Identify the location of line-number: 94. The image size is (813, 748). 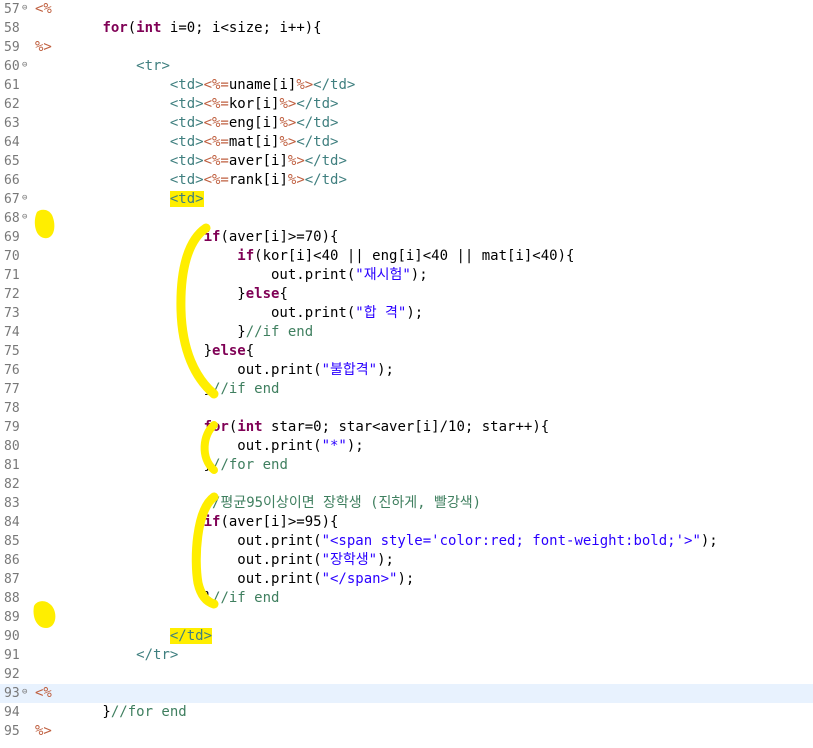
(12, 712).